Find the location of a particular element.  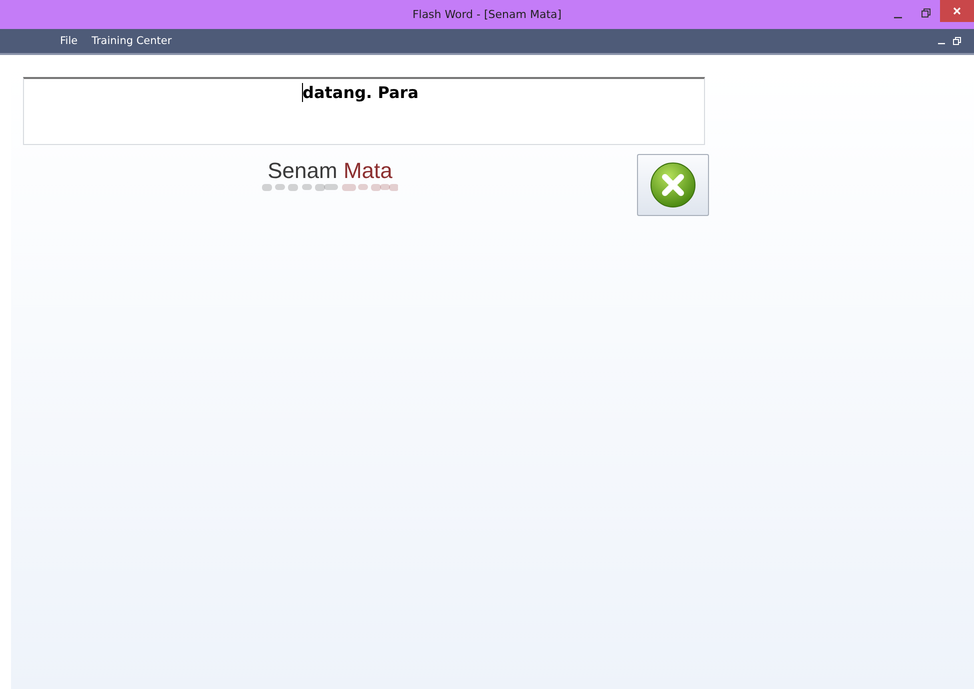

close-button is located at coordinates (957, 11).